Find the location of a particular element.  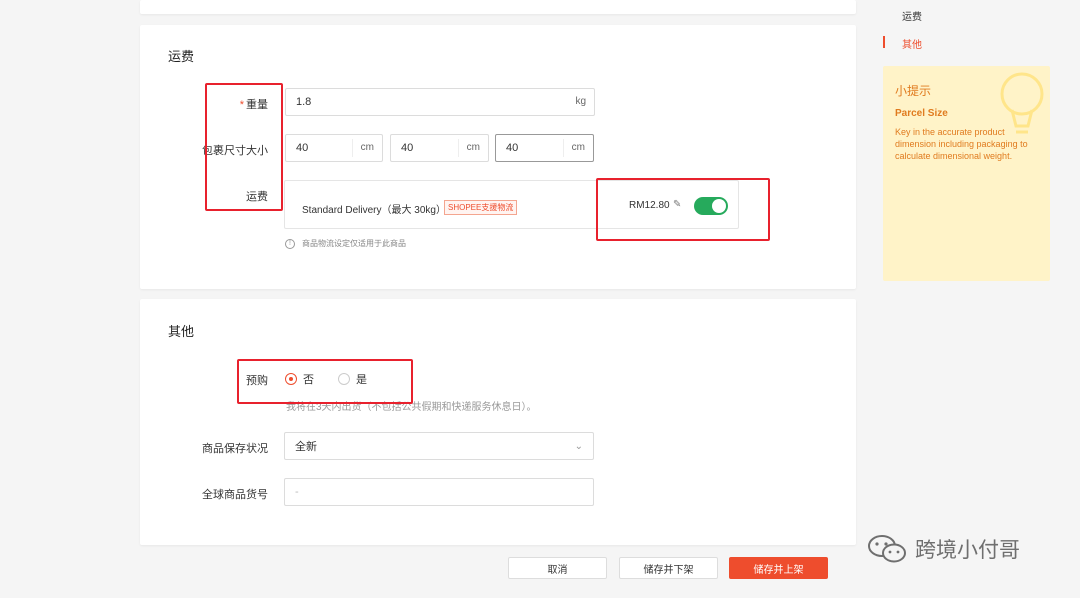

shopee-supported-badge: SHOPEE支援物流 is located at coordinates (481, 207).